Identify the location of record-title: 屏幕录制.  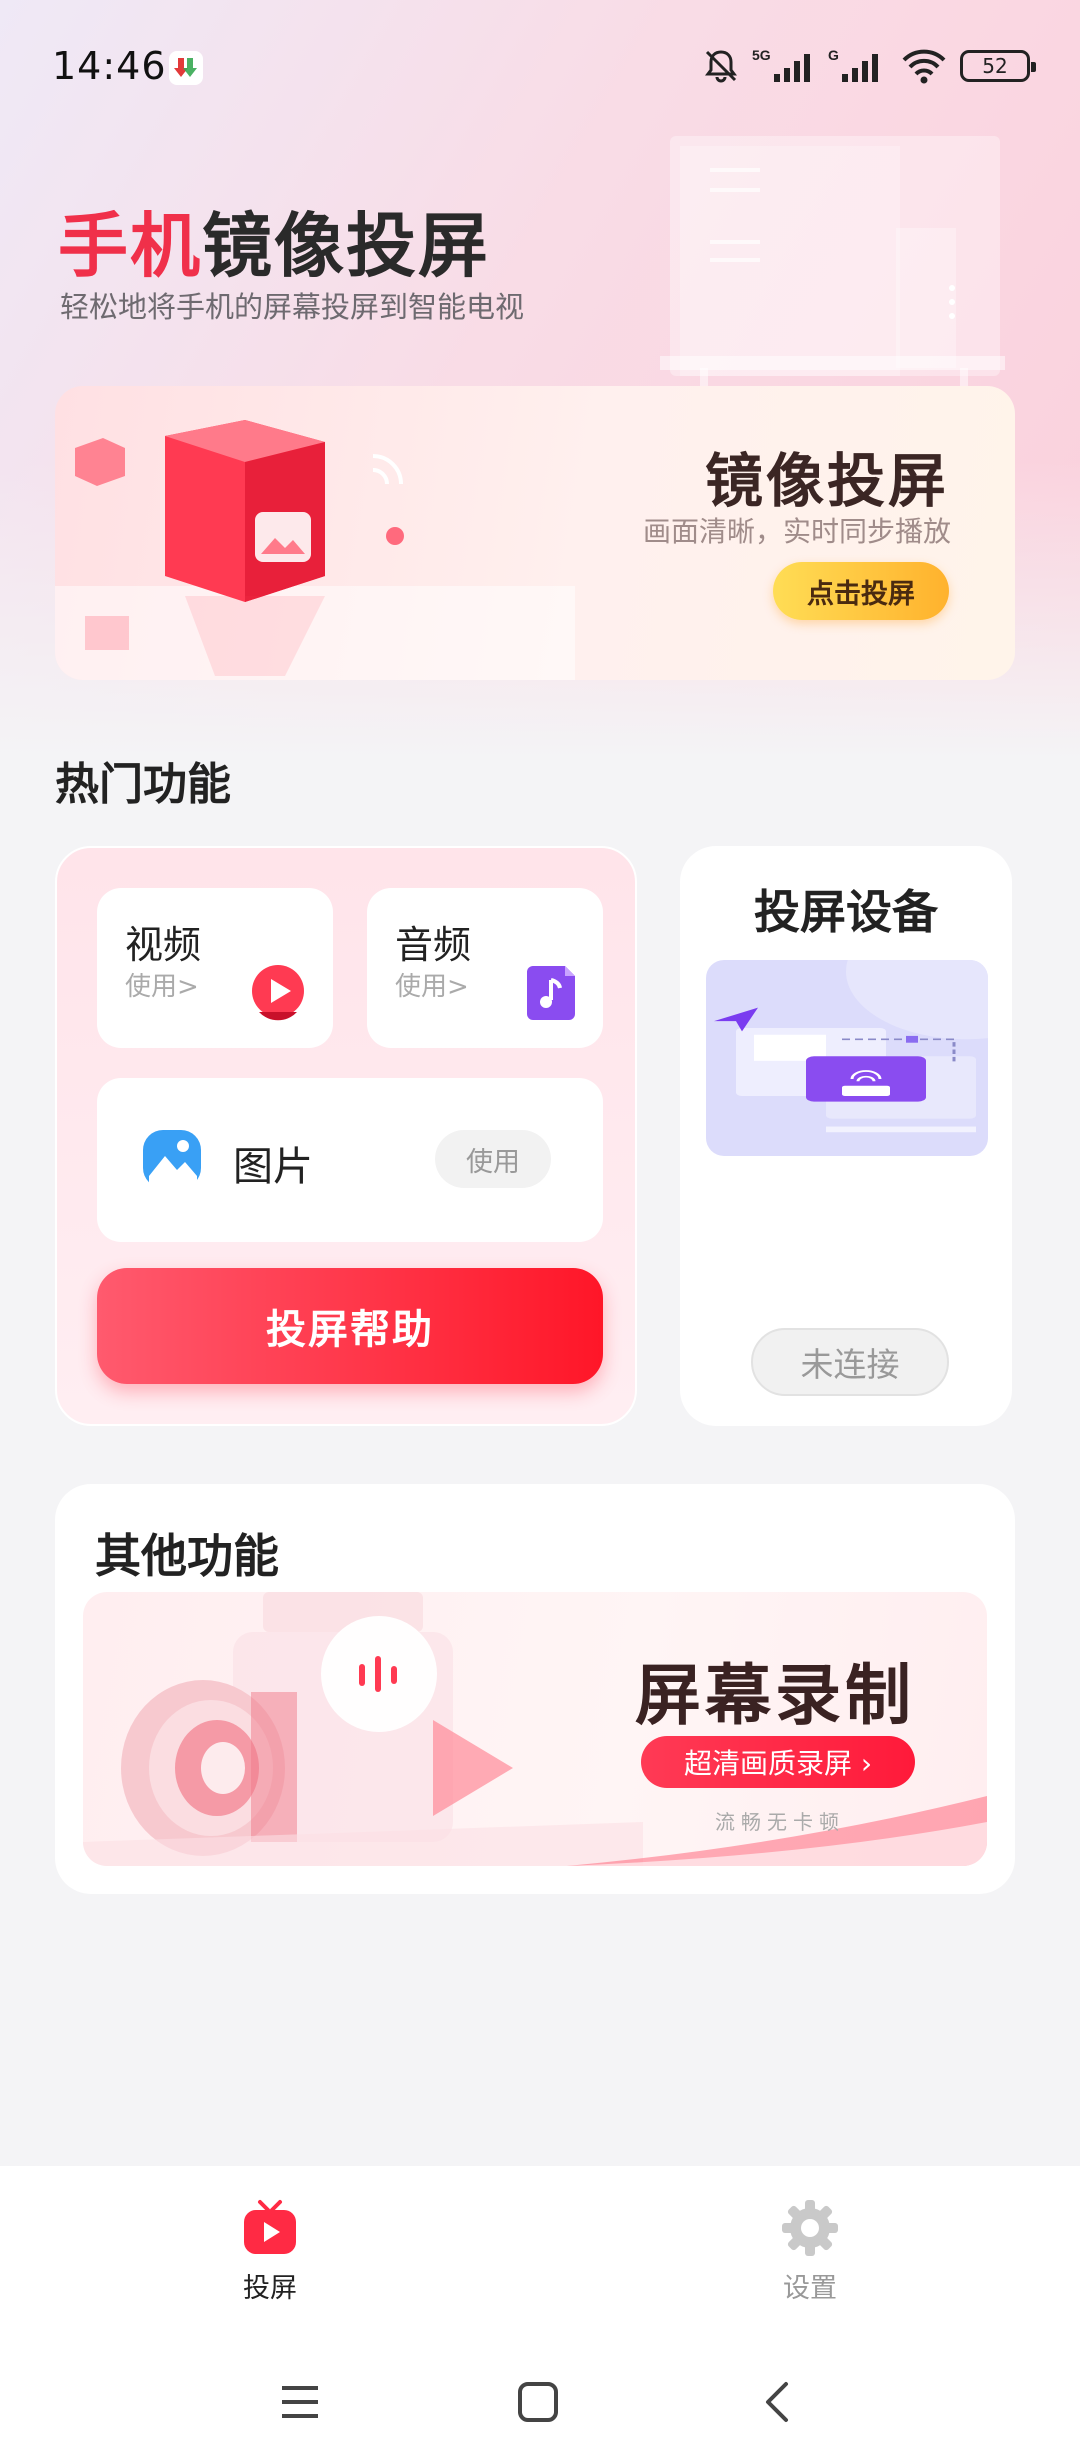
(775, 1695).